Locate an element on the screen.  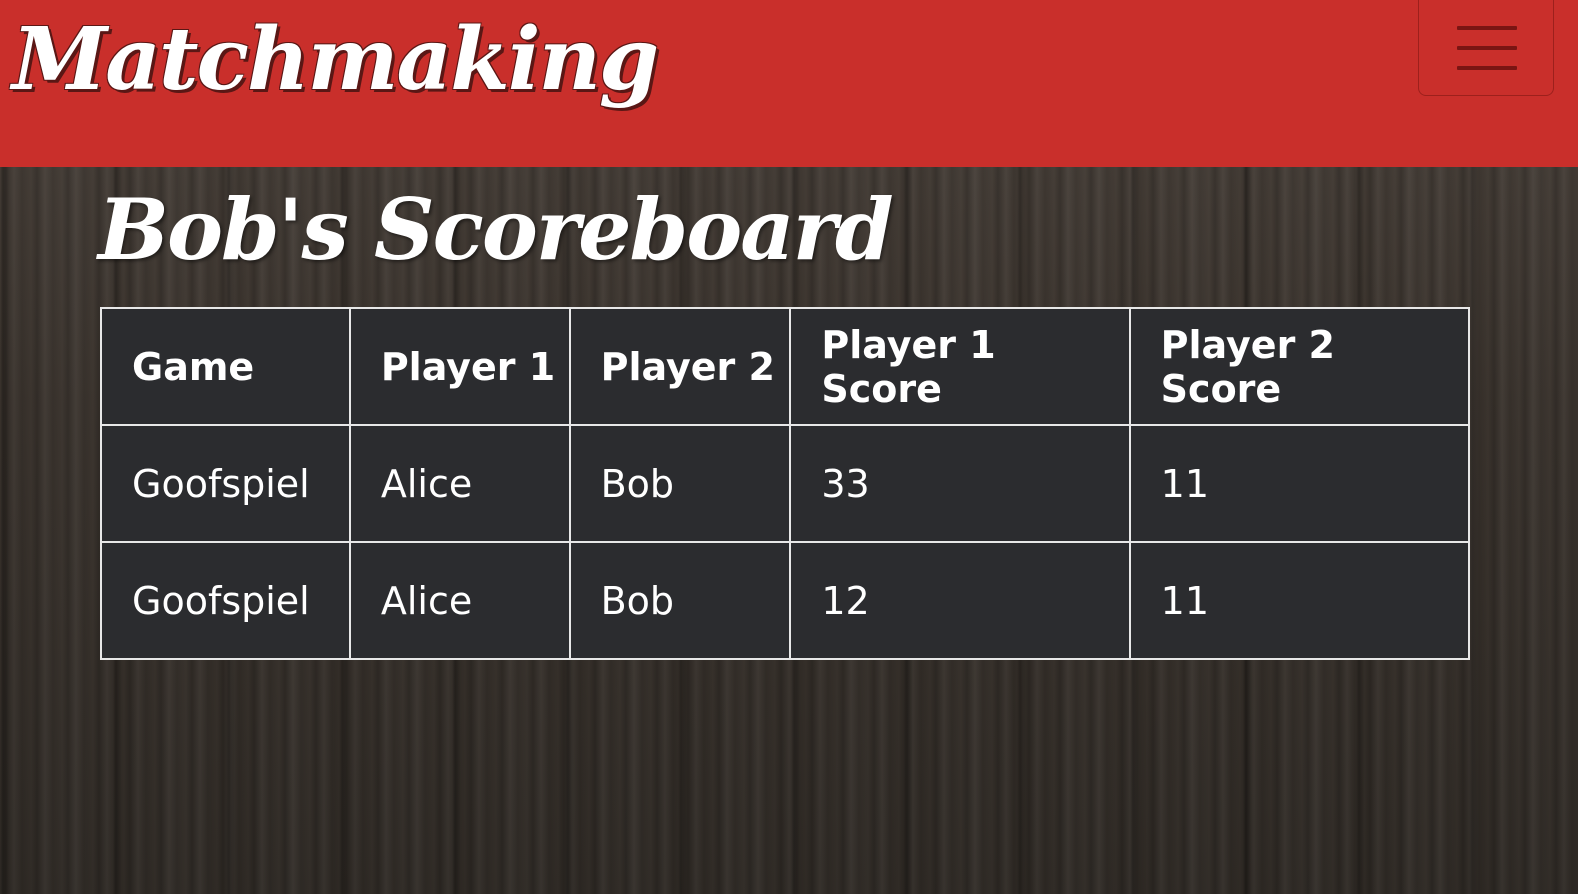
player-1-score-cell: 12 is located at coordinates (960, 600).